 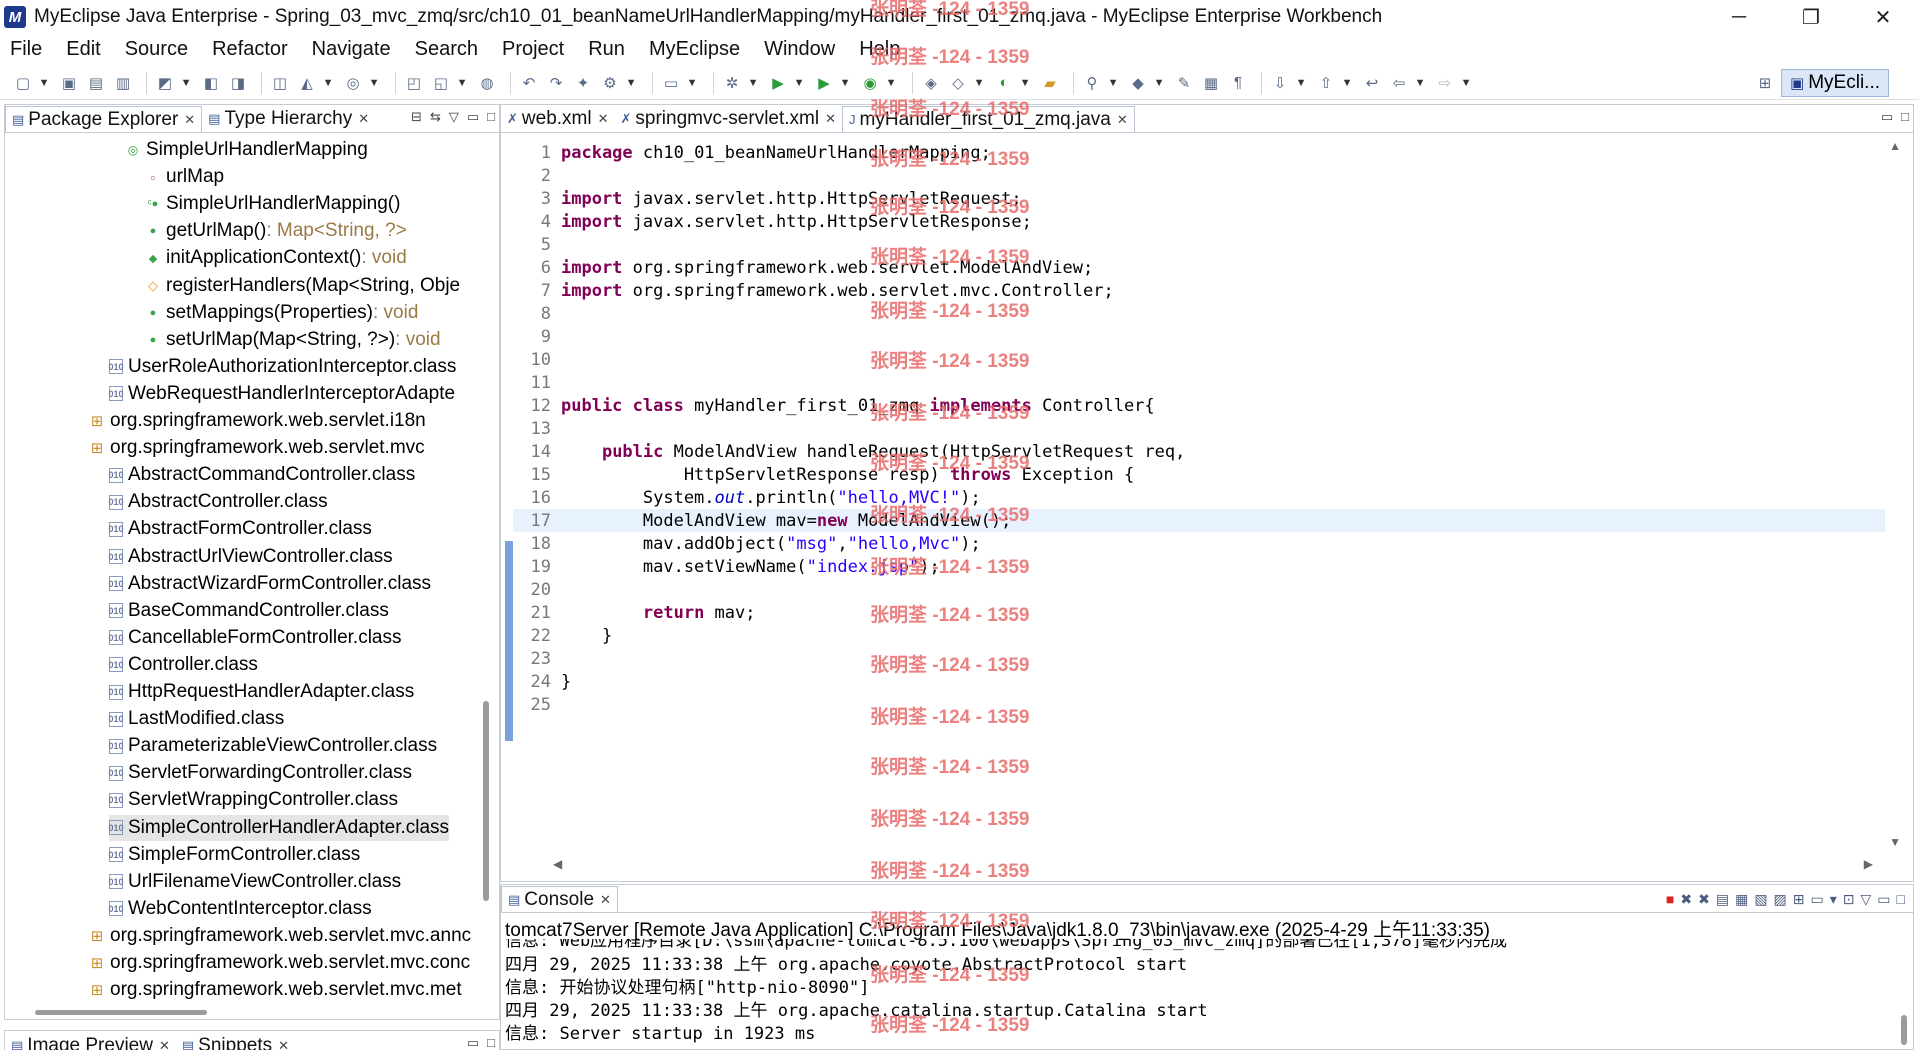 What do you see at coordinates (261, 475) in the screenshot?
I see `tree-item: 010 AbstractCommandController.class` at bounding box center [261, 475].